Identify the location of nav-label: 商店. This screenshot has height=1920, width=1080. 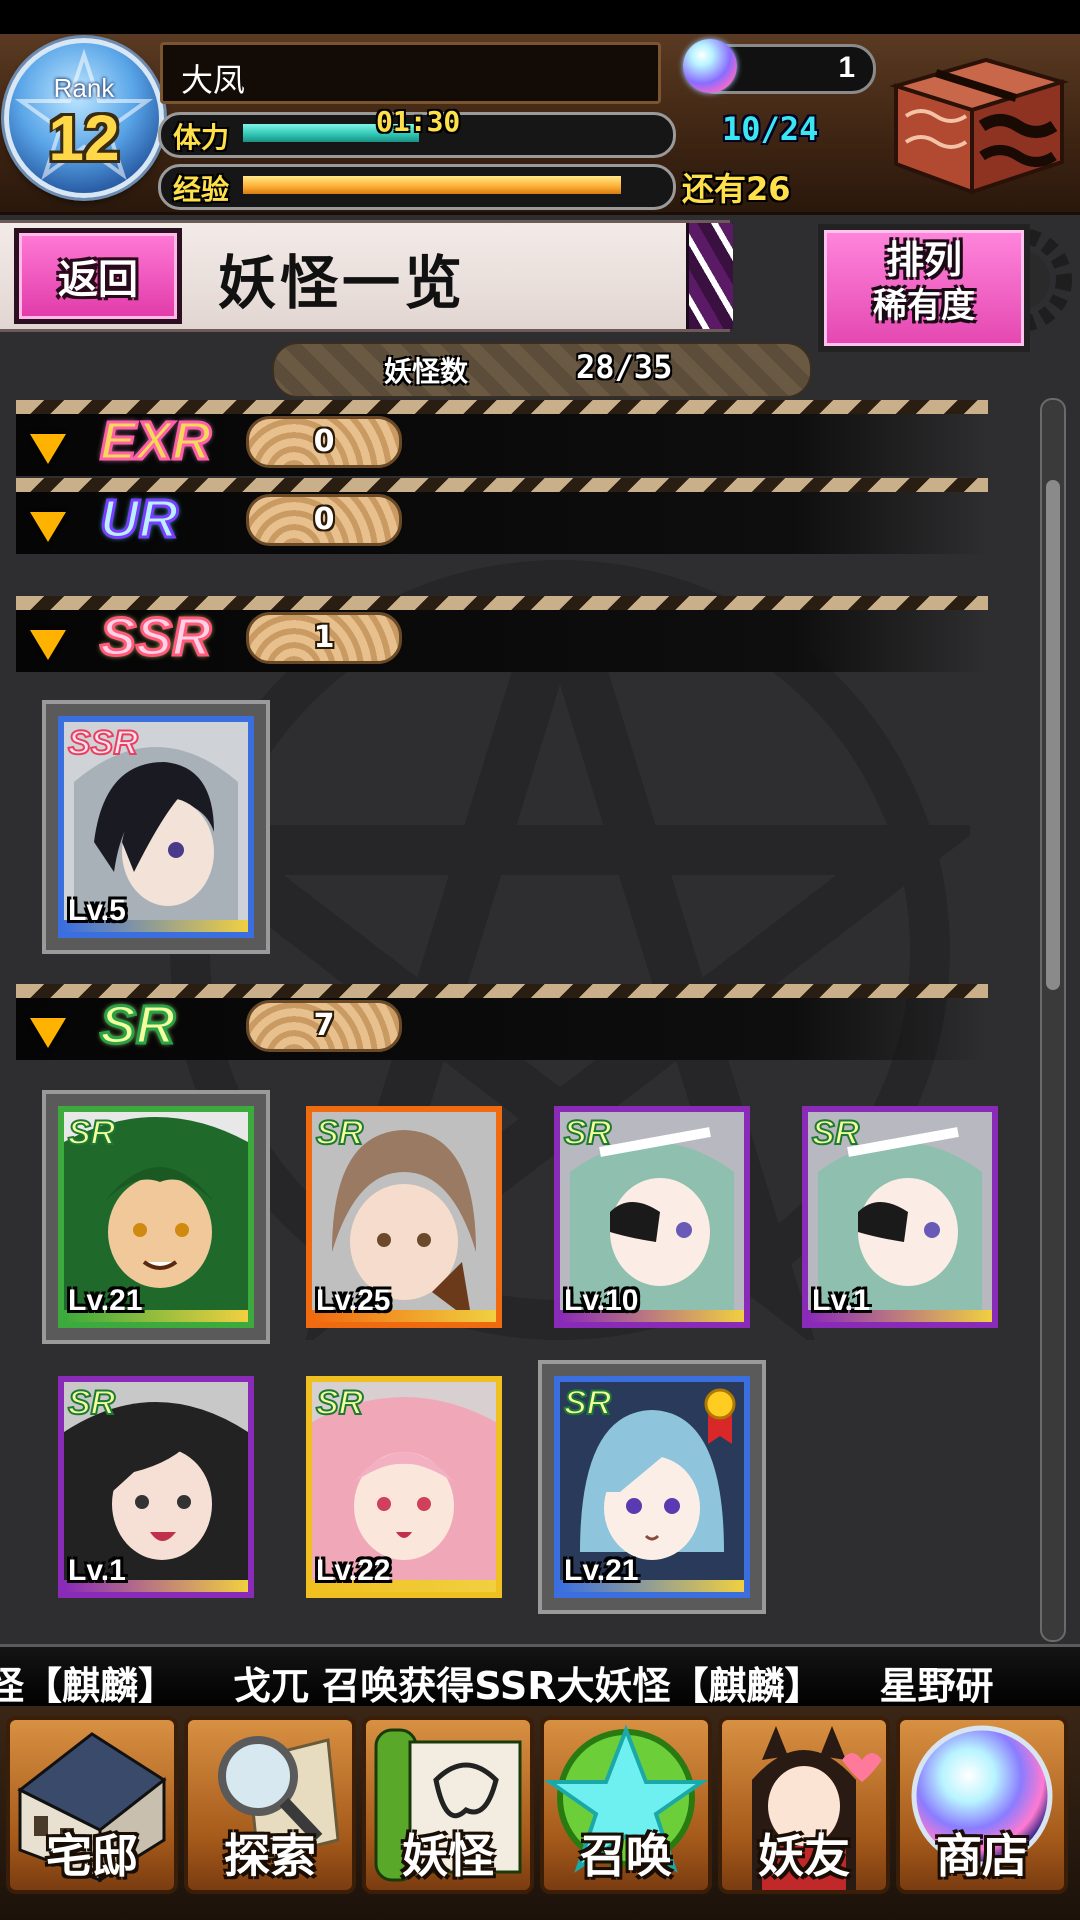
(982, 1856).